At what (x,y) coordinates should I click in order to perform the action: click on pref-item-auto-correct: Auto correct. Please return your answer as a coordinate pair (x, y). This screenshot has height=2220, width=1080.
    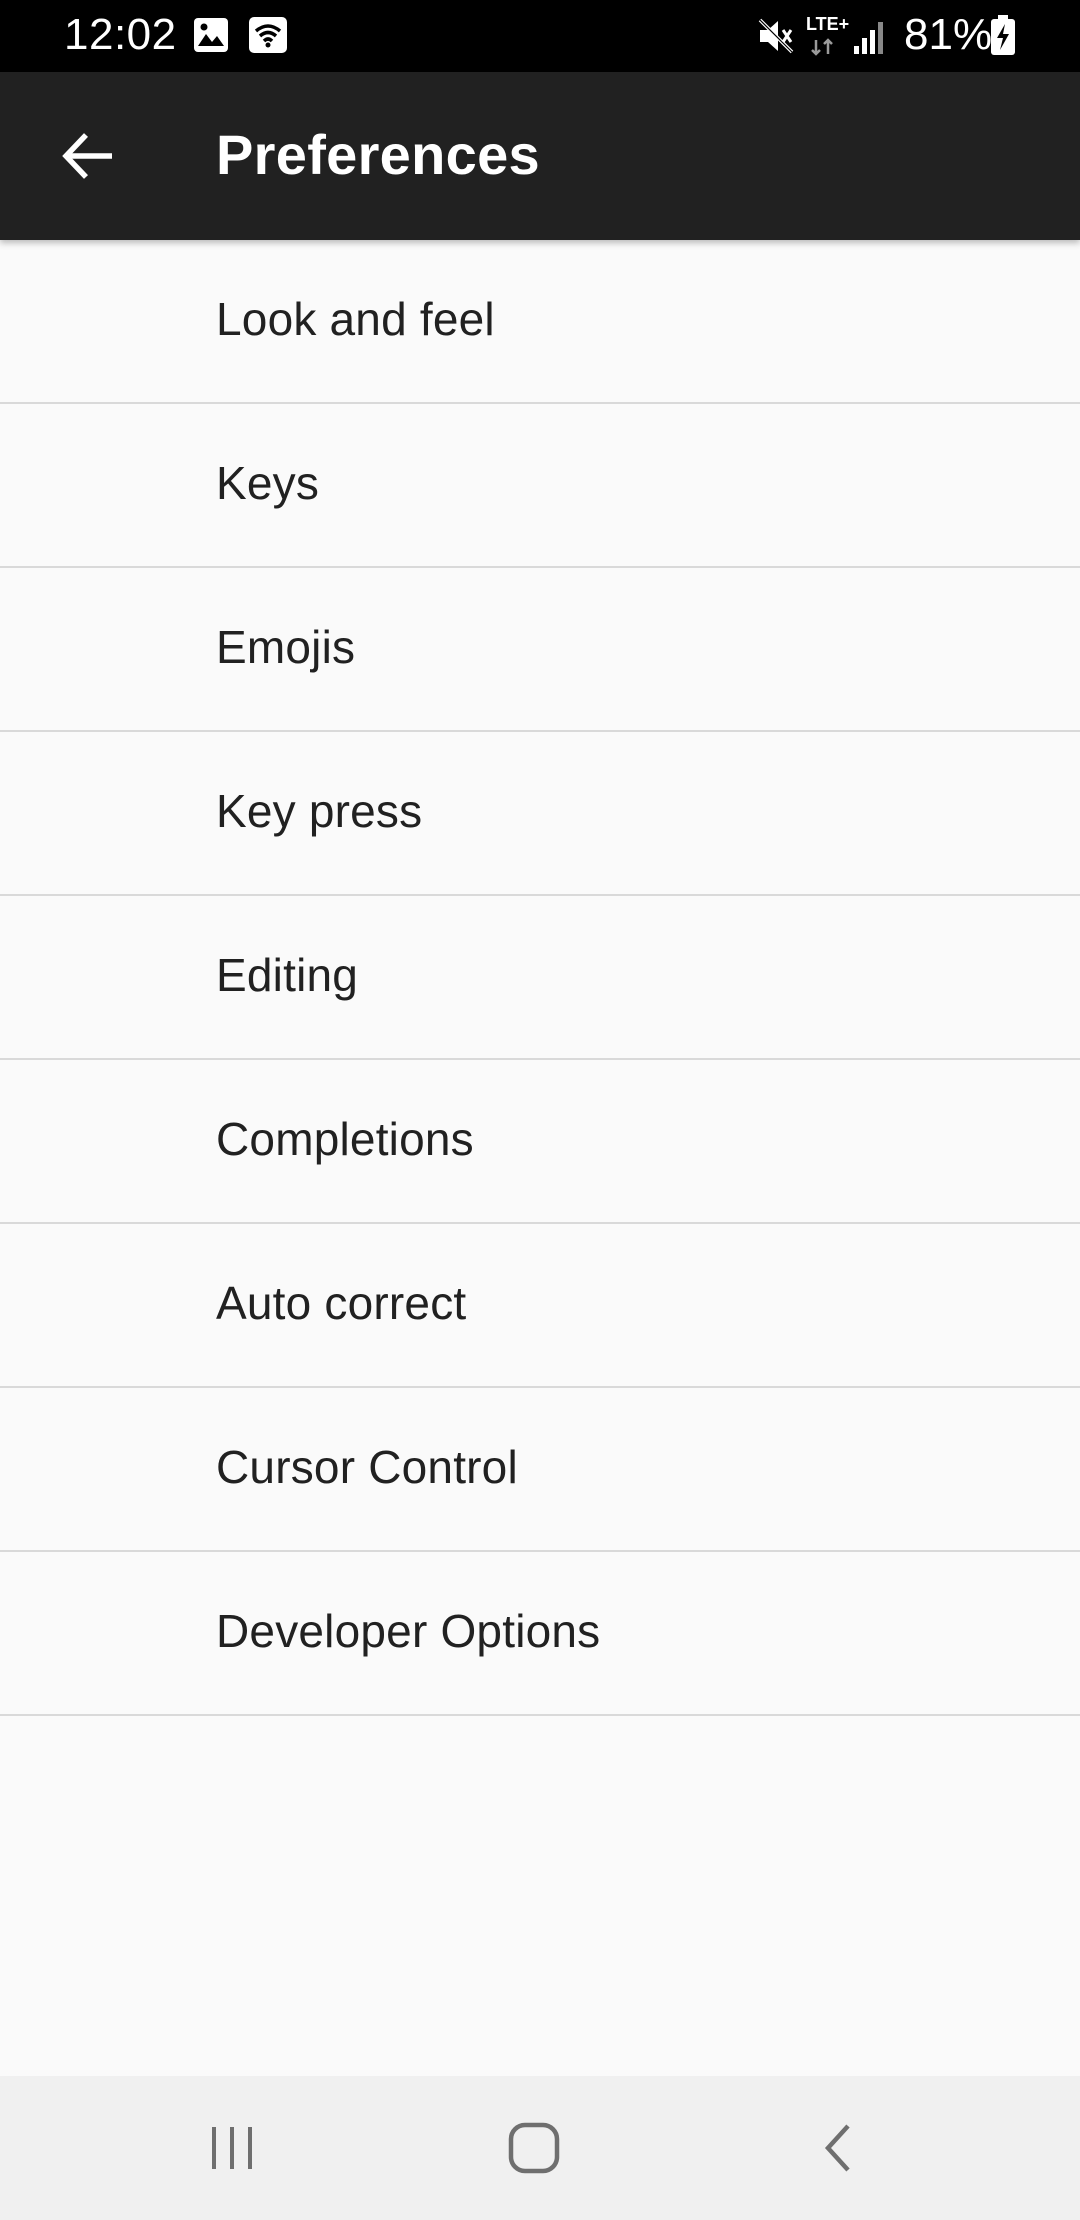
    Looking at the image, I should click on (540, 1306).